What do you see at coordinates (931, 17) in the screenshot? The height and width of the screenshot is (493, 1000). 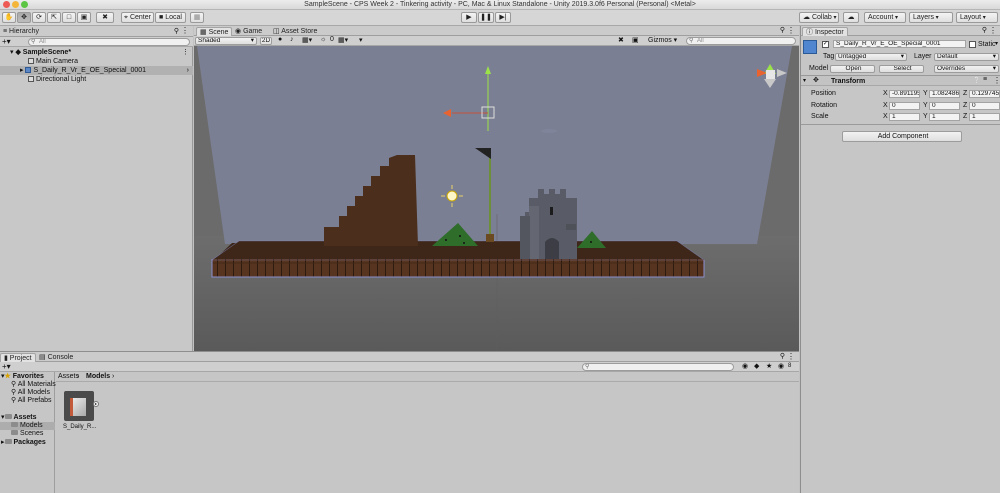 I see `layers-dropdown: Layers` at bounding box center [931, 17].